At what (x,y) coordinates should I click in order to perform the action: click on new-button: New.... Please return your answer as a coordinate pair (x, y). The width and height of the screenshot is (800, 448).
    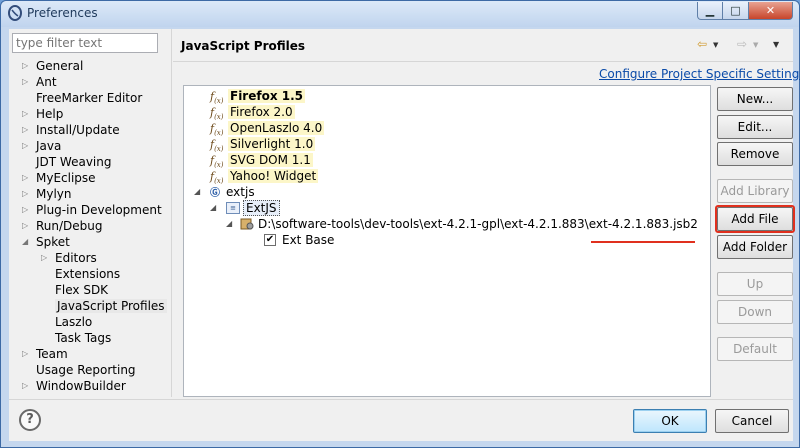
    Looking at the image, I should click on (755, 99).